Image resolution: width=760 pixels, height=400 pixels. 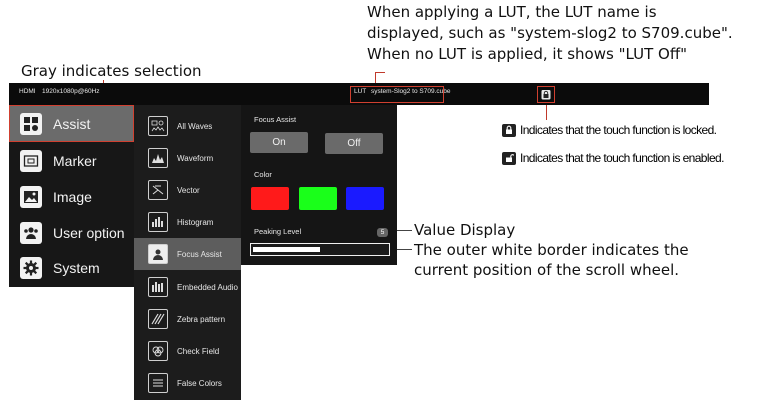 I want to click on image-icon, so click(x=31, y=196).